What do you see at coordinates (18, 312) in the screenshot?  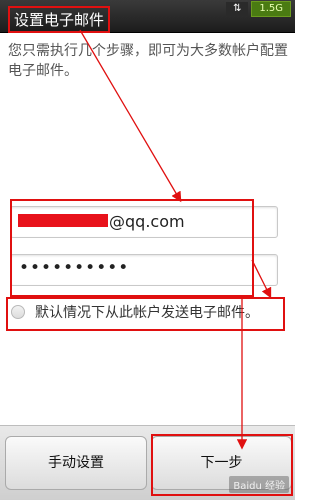 I see `send-default-checkbox` at bounding box center [18, 312].